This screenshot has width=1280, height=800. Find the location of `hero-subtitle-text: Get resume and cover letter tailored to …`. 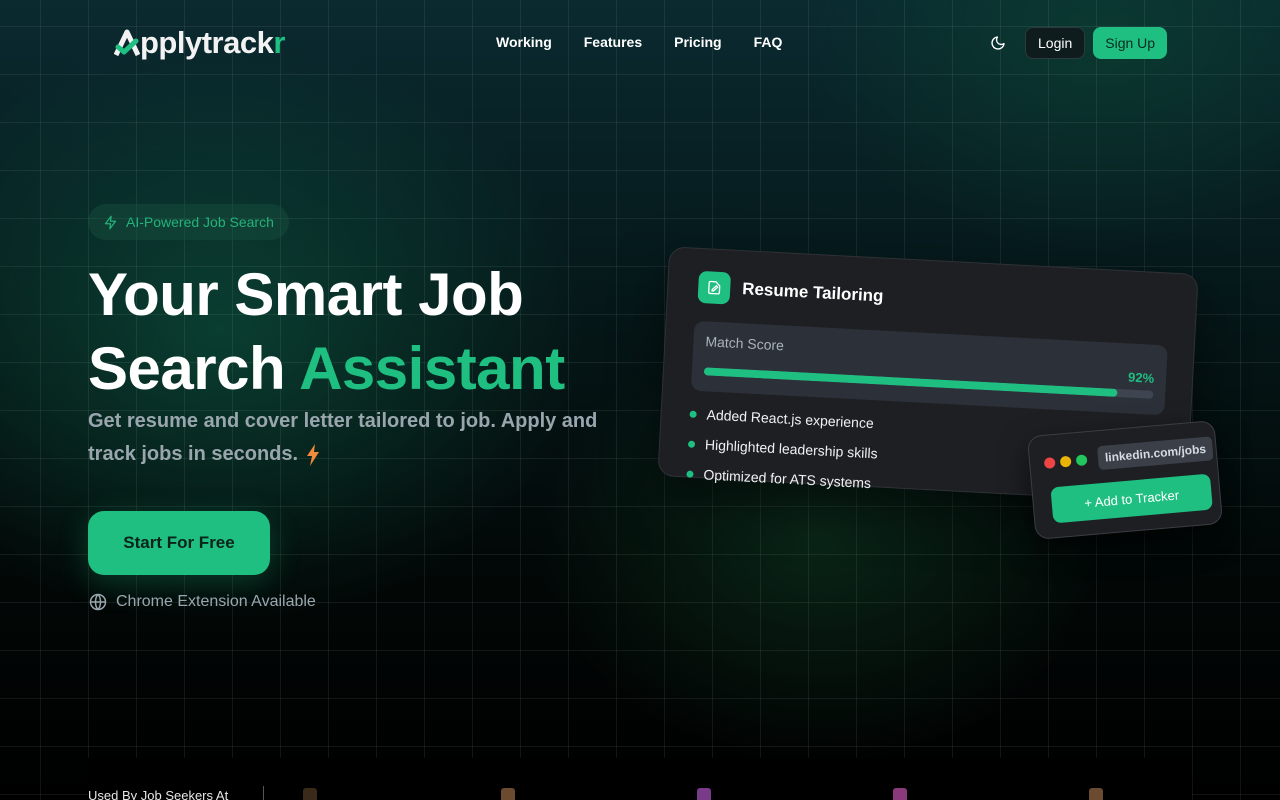

hero-subtitle-text: Get resume and cover letter tailored to … is located at coordinates (343, 437).